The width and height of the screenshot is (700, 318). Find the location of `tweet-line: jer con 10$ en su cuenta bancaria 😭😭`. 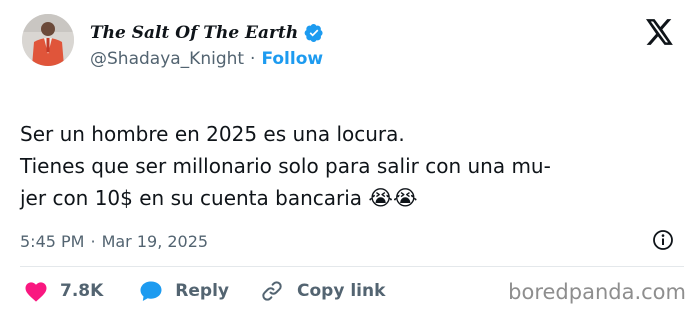

tweet-line: jer con 10$ en su cuenta bancaria 😭😭 is located at coordinates (352, 198).